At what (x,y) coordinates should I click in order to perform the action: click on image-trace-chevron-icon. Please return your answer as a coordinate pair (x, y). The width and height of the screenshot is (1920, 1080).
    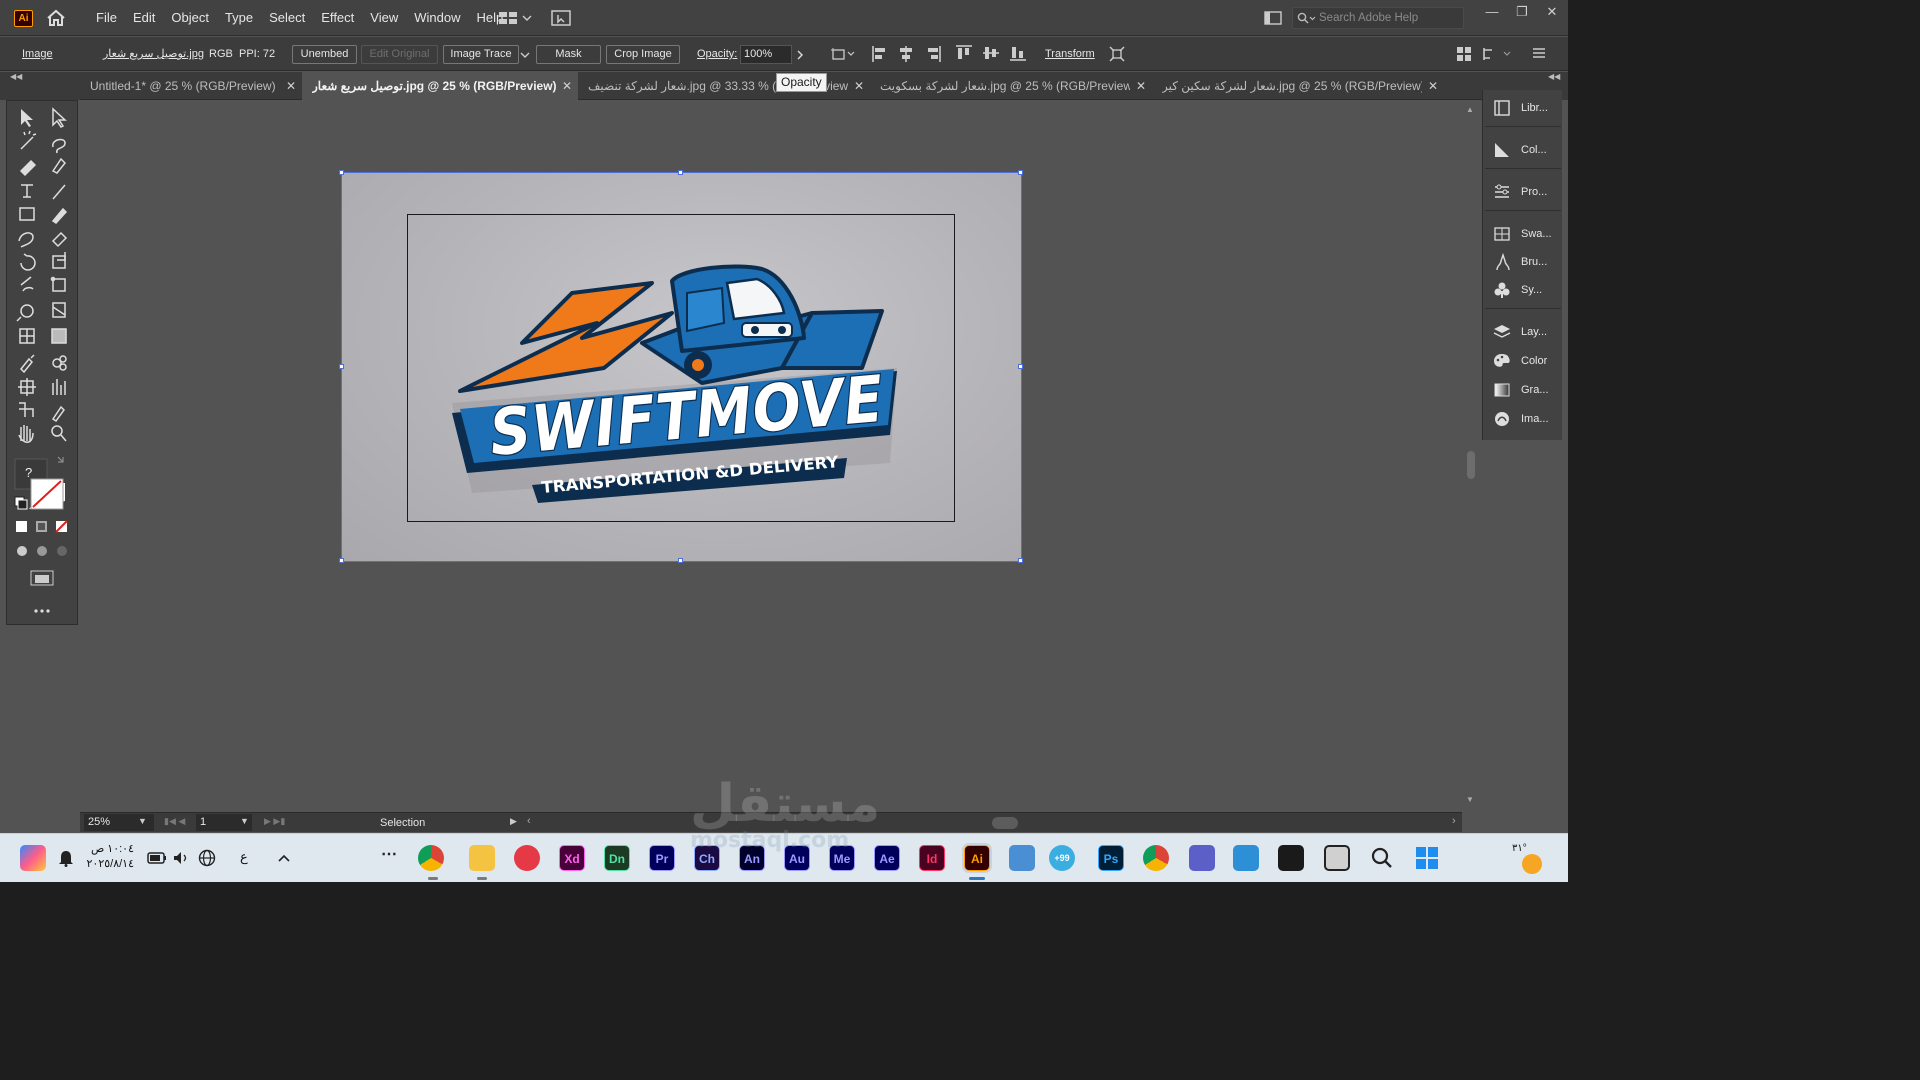
    Looking at the image, I should click on (525, 55).